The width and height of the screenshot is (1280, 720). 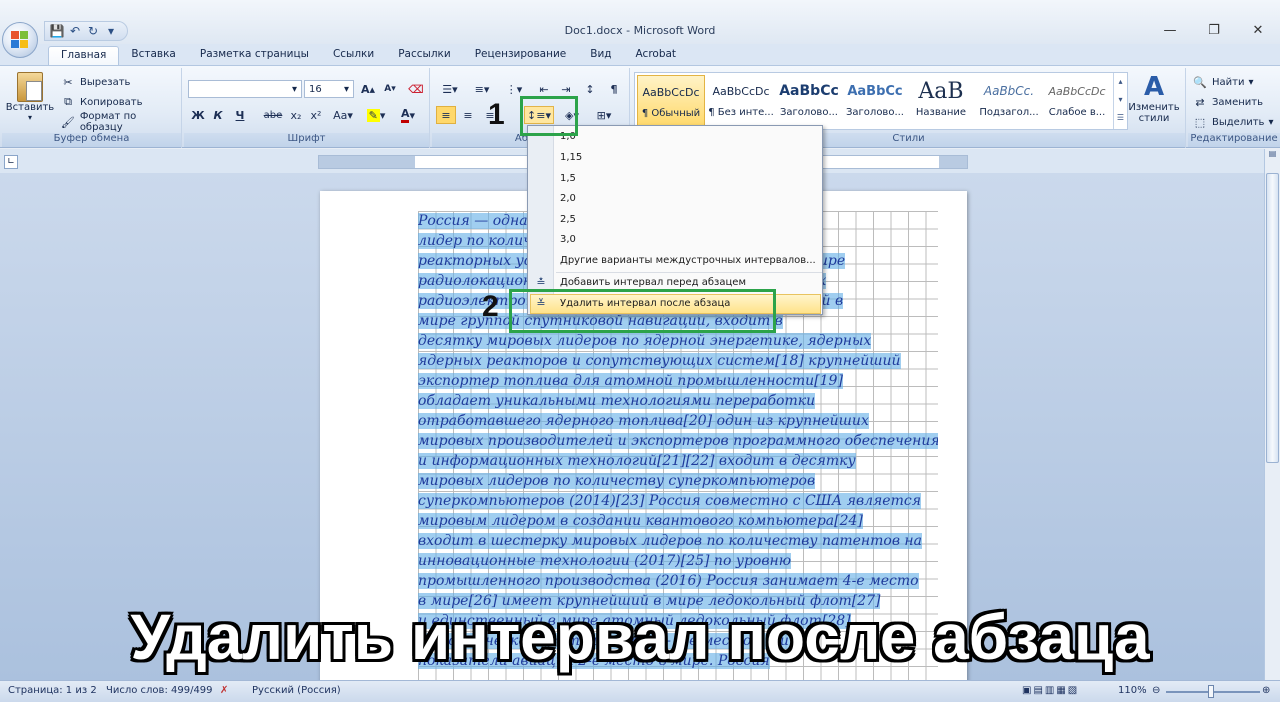 I want to click on shrink-font-button: A ▾, so click(x=390, y=89).